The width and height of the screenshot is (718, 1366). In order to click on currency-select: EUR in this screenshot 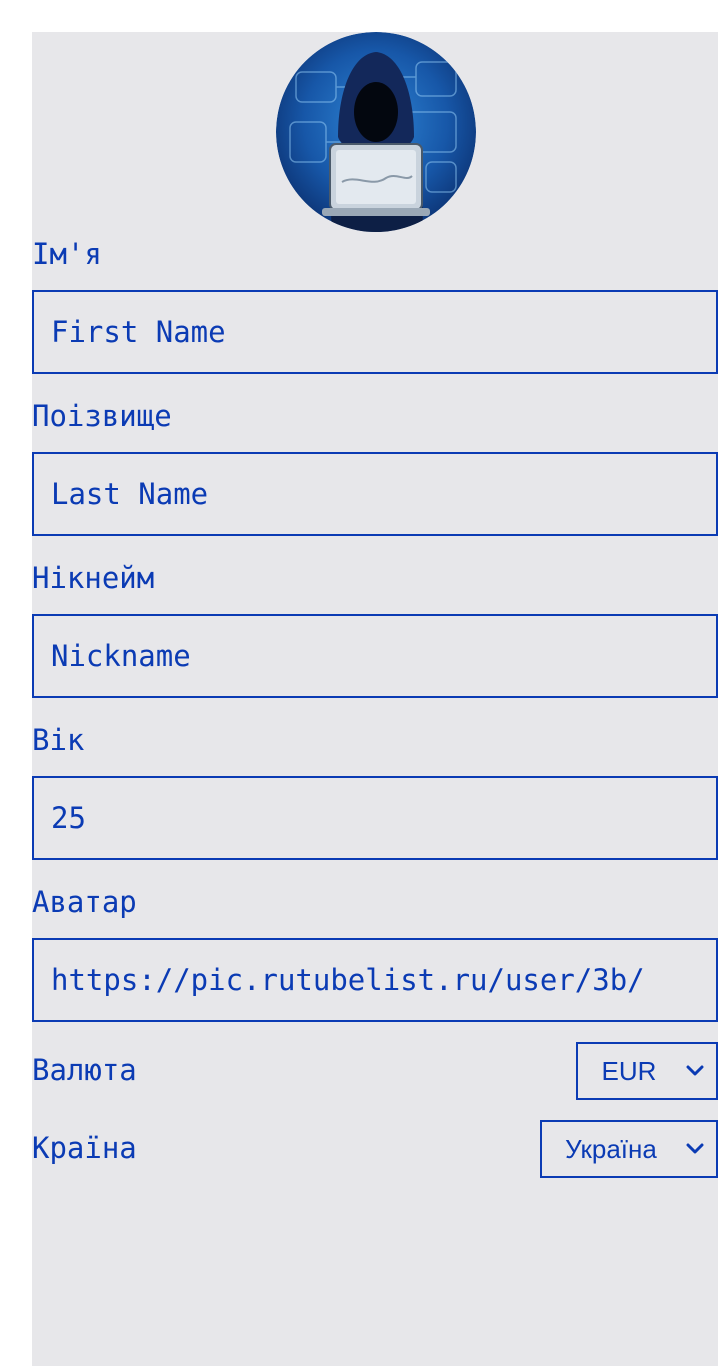, I will do `click(647, 1071)`.